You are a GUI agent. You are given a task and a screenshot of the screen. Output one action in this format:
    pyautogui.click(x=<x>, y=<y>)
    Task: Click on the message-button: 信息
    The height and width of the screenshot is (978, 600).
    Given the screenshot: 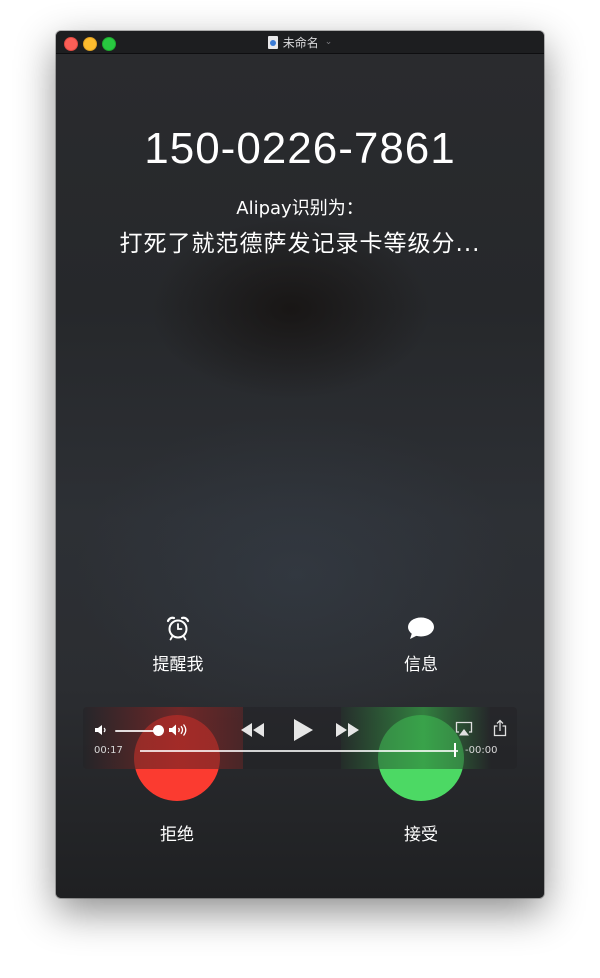 What is the action you would take?
    pyautogui.click(x=421, y=644)
    